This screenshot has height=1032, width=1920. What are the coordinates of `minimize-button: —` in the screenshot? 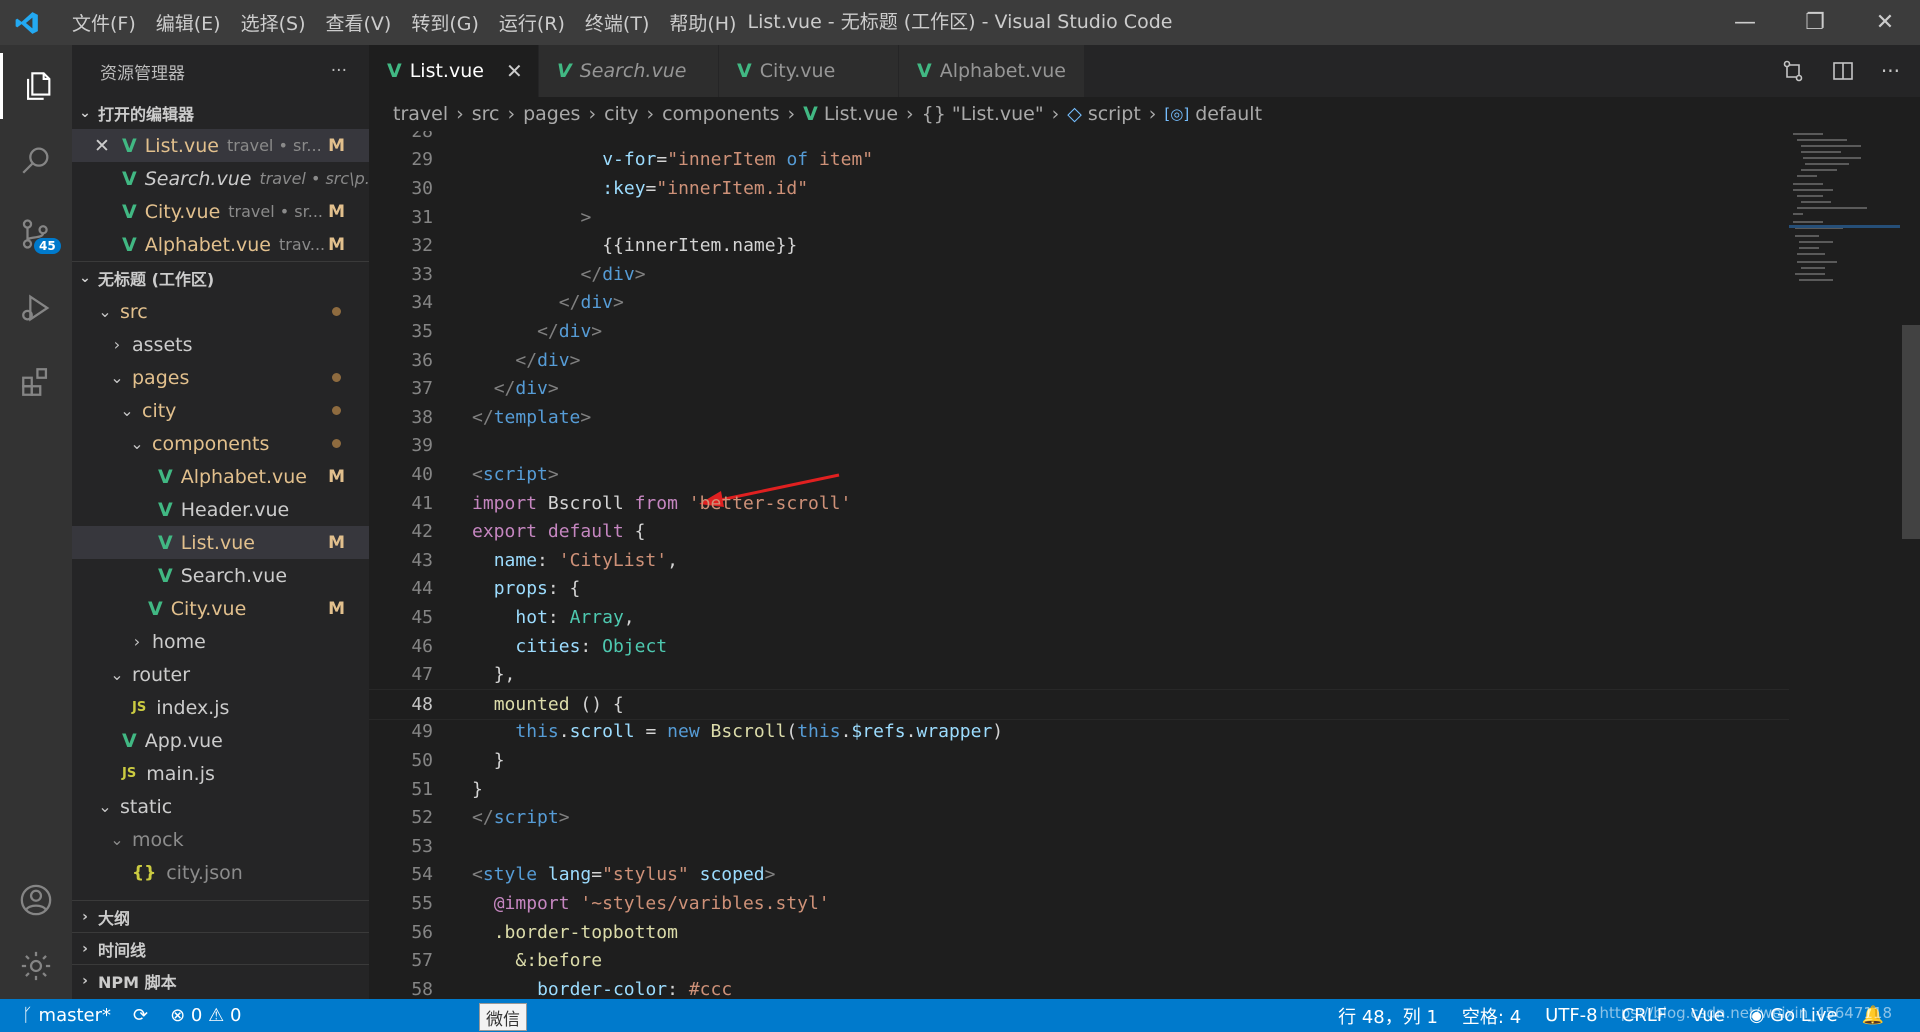 It's located at (1745, 22).